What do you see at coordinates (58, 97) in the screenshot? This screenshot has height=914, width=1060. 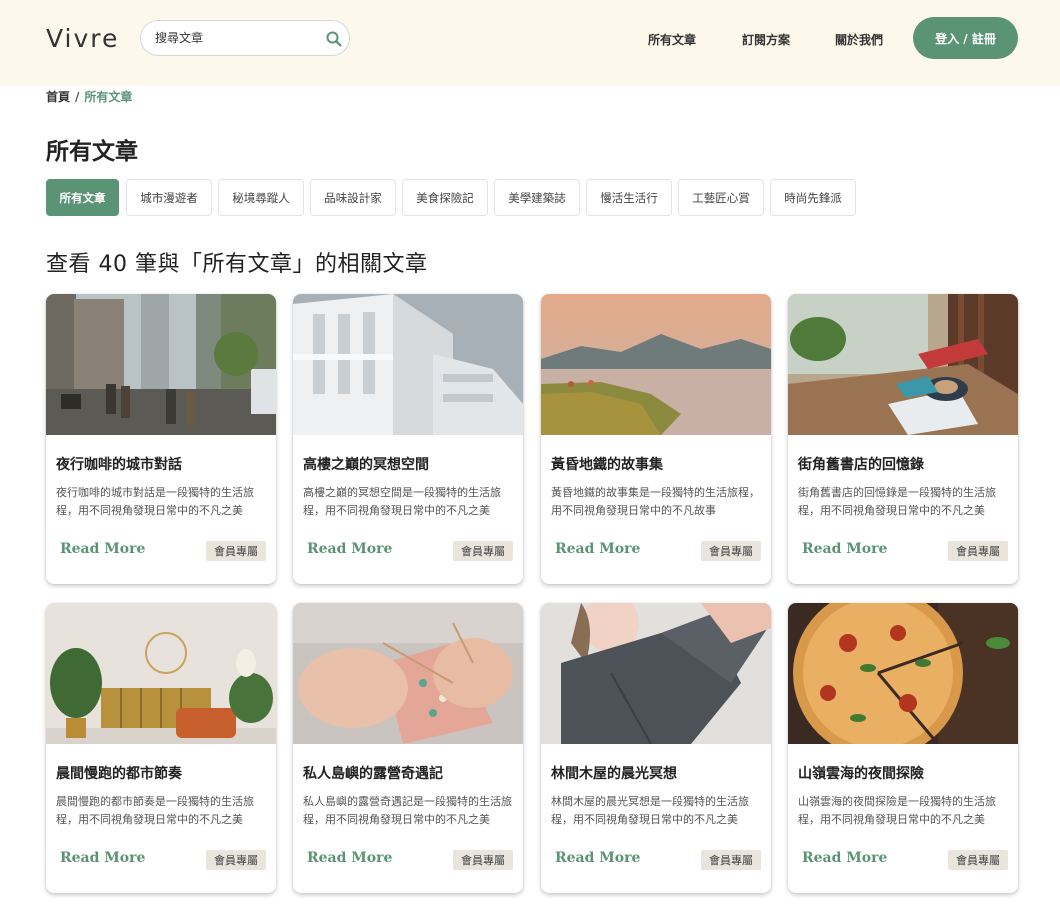 I see `breadcrumb-home: 首頁` at bounding box center [58, 97].